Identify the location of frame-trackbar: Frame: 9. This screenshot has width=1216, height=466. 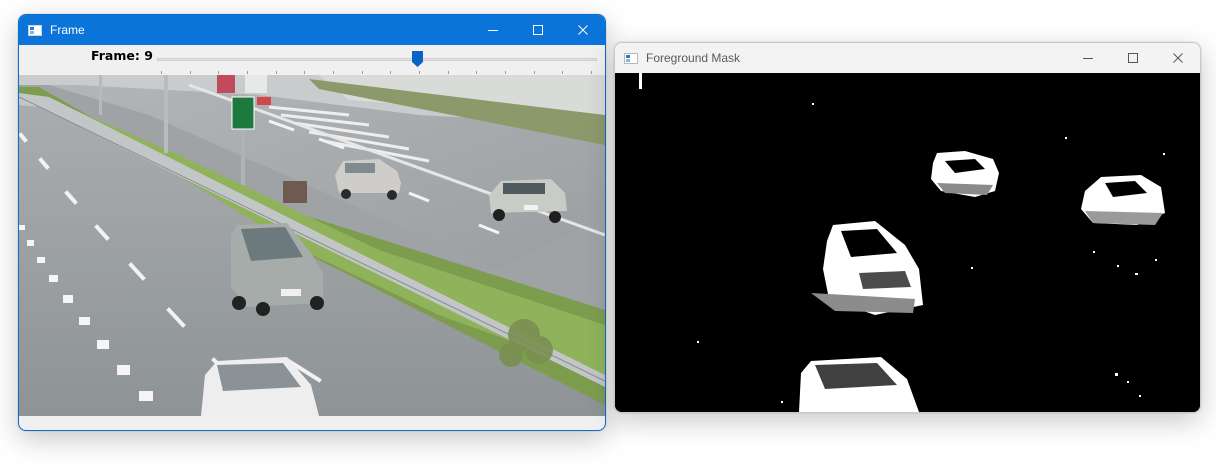
(312, 60).